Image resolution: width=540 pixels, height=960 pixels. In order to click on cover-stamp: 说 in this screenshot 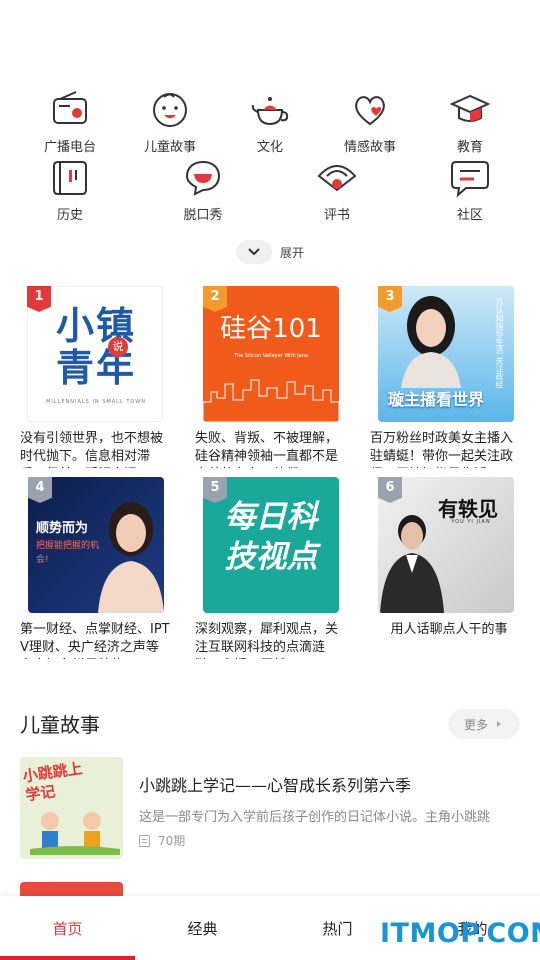, I will do `click(118, 347)`.